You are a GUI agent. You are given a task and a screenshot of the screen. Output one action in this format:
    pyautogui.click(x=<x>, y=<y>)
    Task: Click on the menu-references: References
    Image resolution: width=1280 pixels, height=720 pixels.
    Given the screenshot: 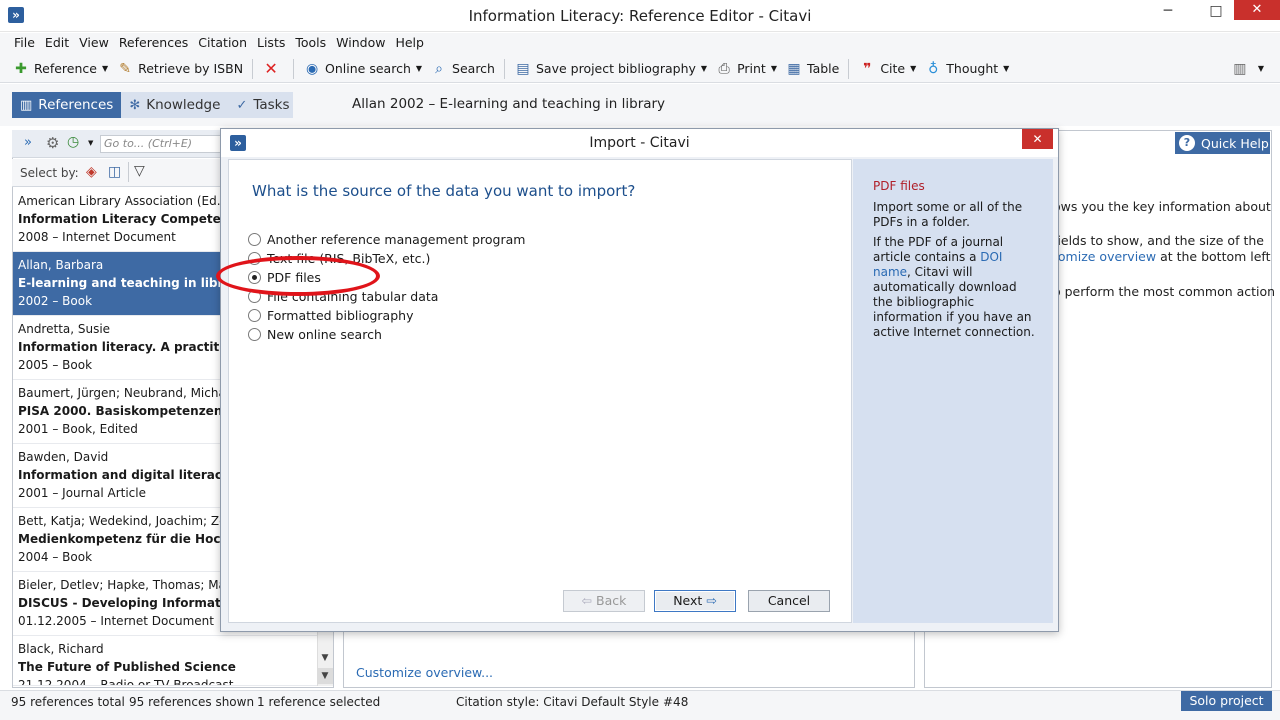 What is the action you would take?
    pyautogui.click(x=153, y=43)
    